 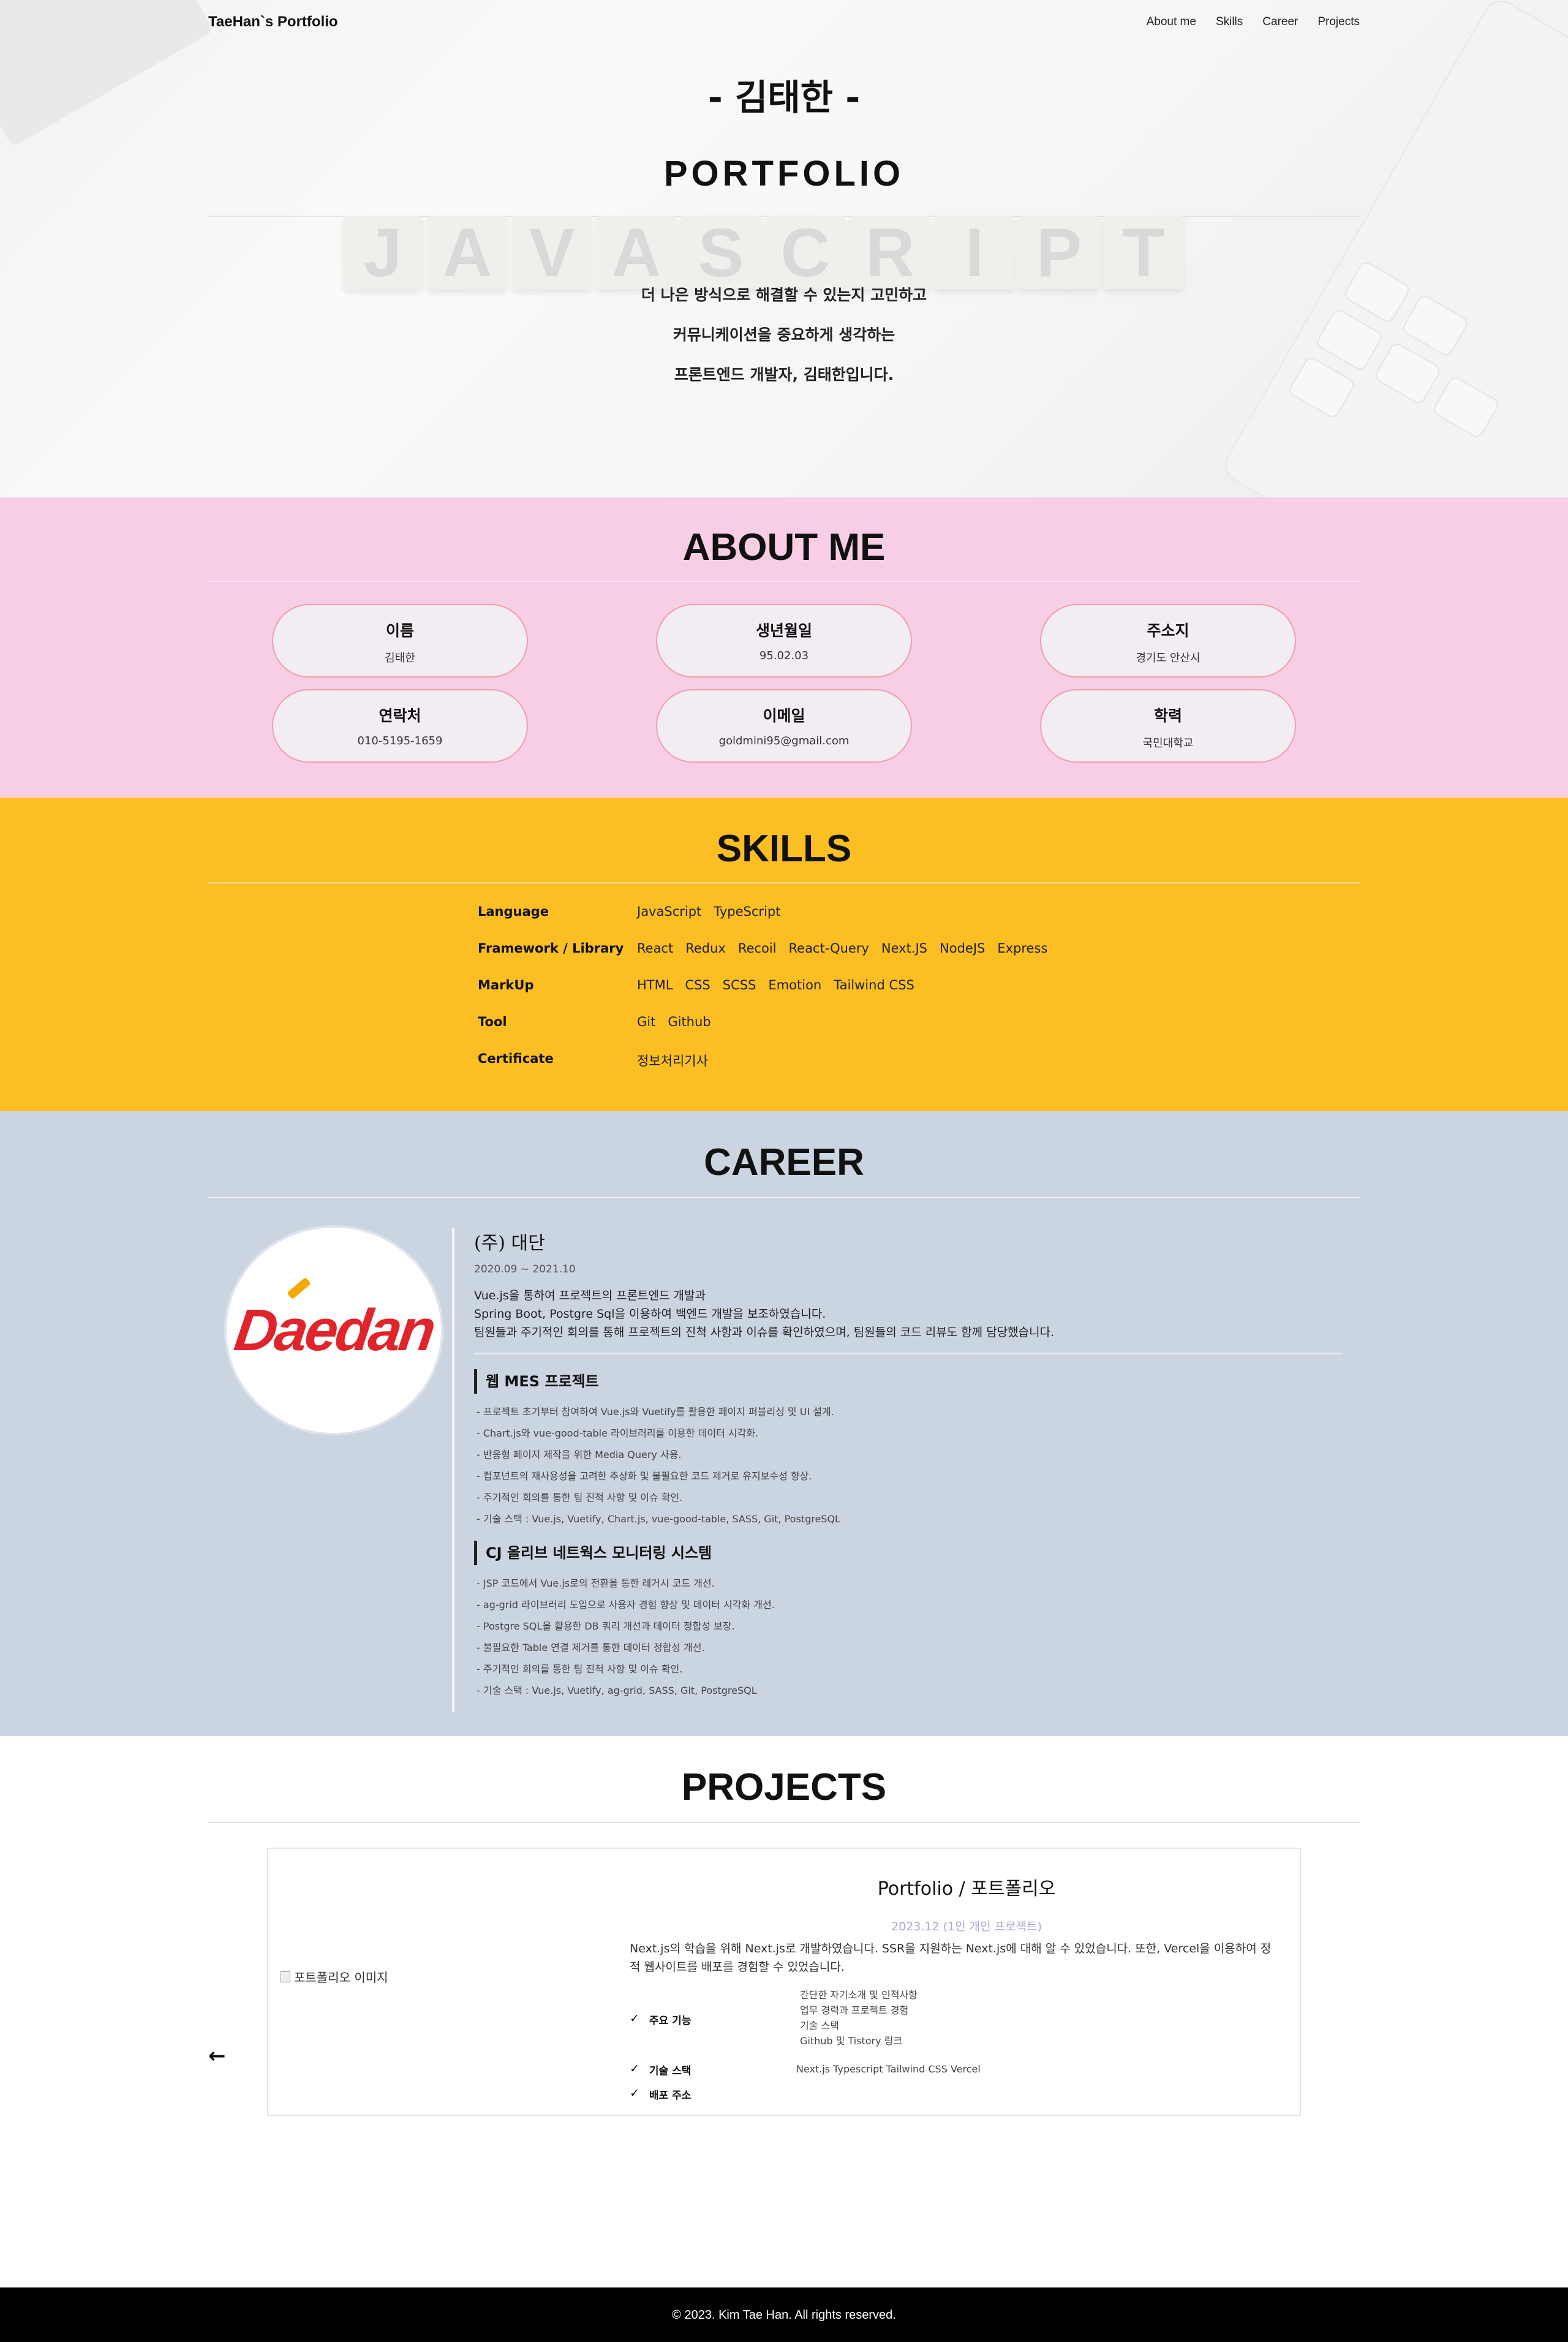 I want to click on card-value: 95.02.03, so click(x=784, y=655).